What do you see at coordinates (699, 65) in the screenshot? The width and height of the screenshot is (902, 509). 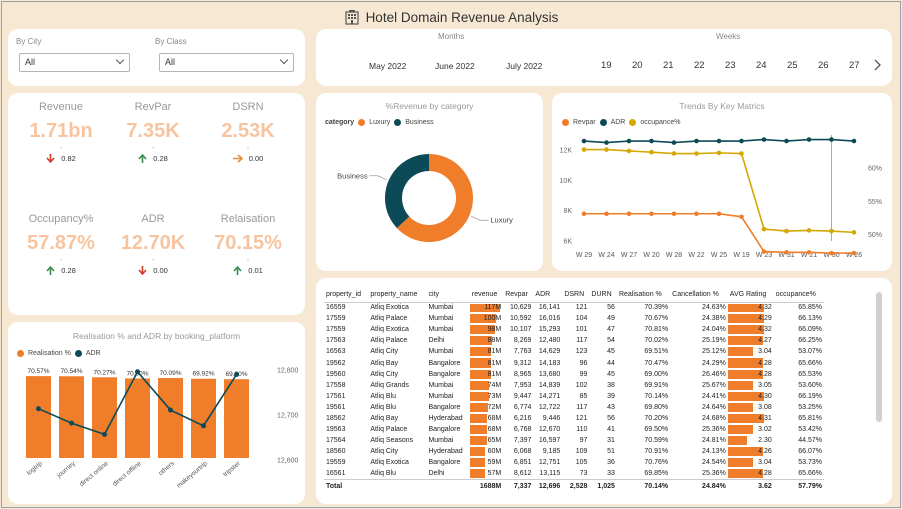 I see `week-item: 22` at bounding box center [699, 65].